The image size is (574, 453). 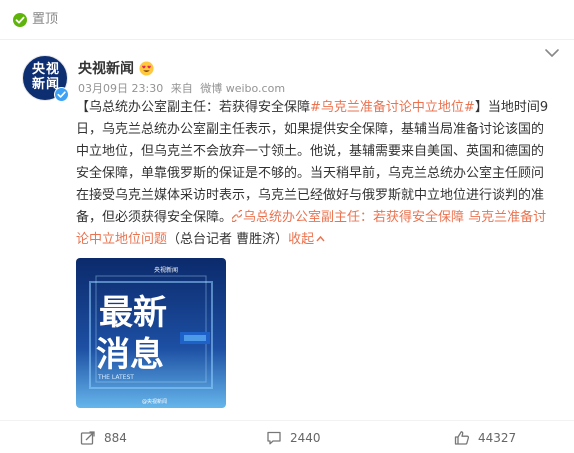 I want to click on post-headline: 【乌总统办公室副主任：若获得安全保障, so click(x=193, y=107).